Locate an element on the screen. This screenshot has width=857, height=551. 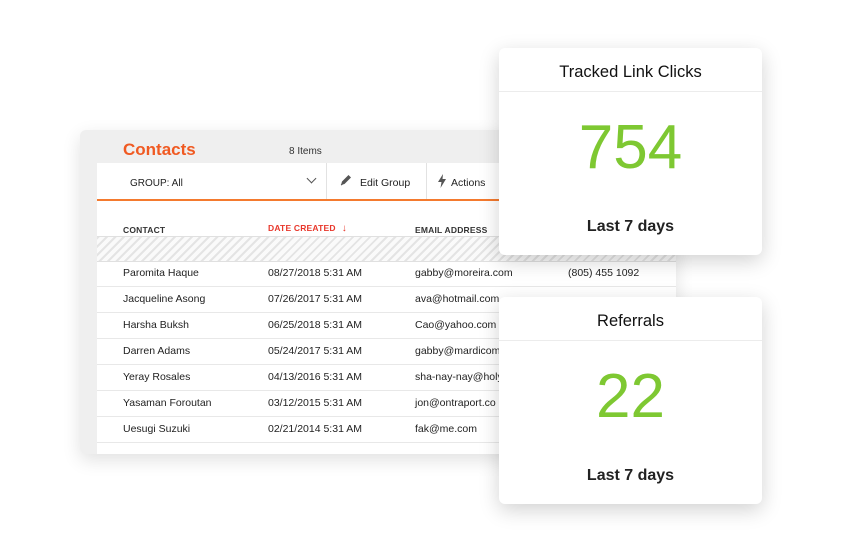
actions-label: Actions is located at coordinates (468, 183).